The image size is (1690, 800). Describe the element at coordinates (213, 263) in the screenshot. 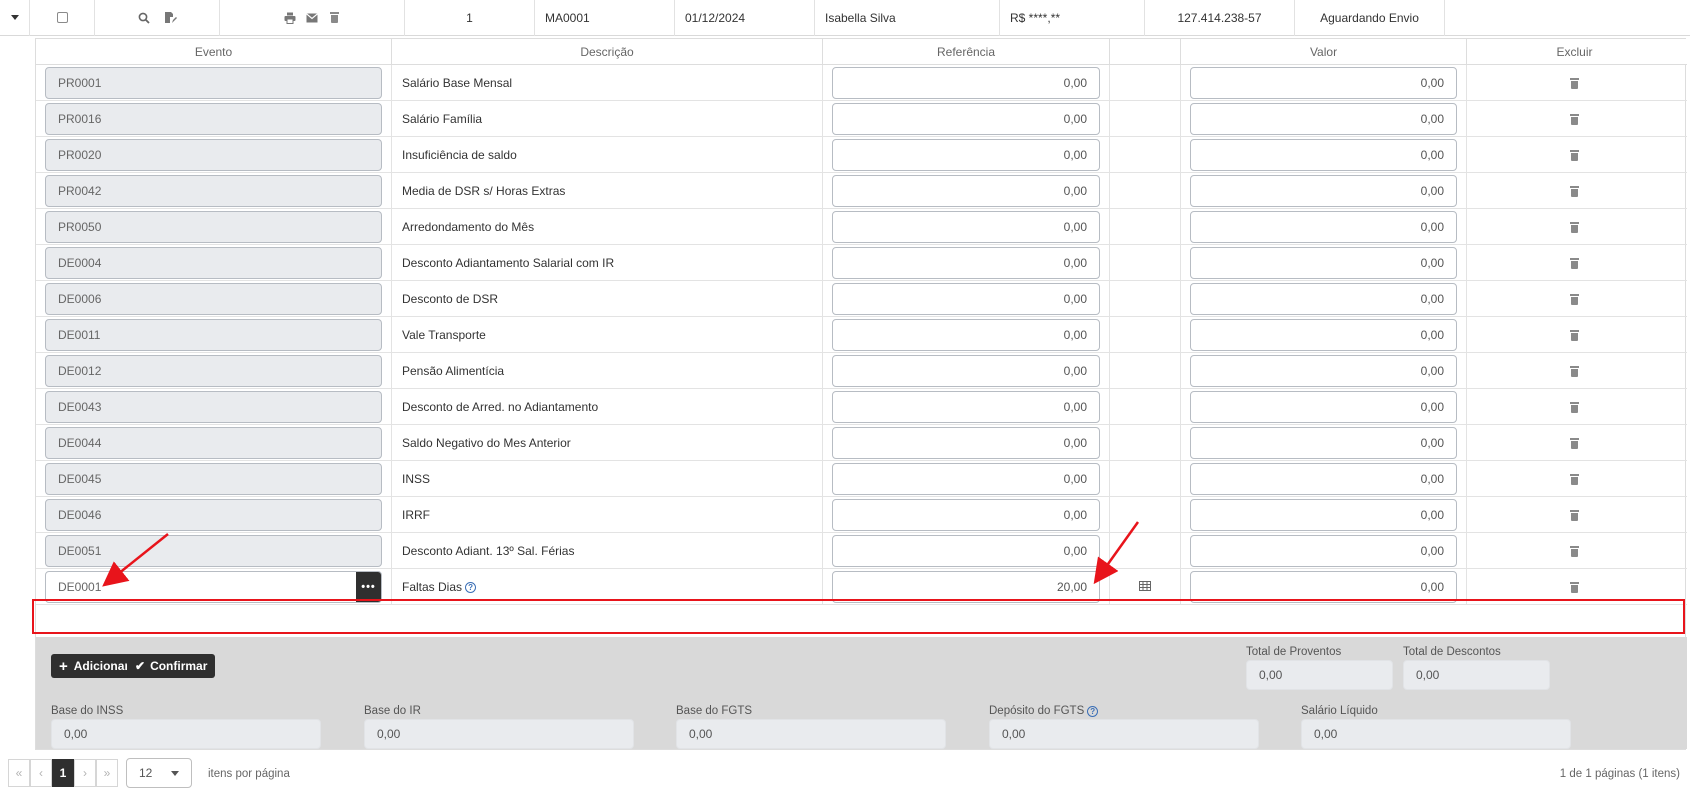

I see `event-code-field: DE0004` at that location.